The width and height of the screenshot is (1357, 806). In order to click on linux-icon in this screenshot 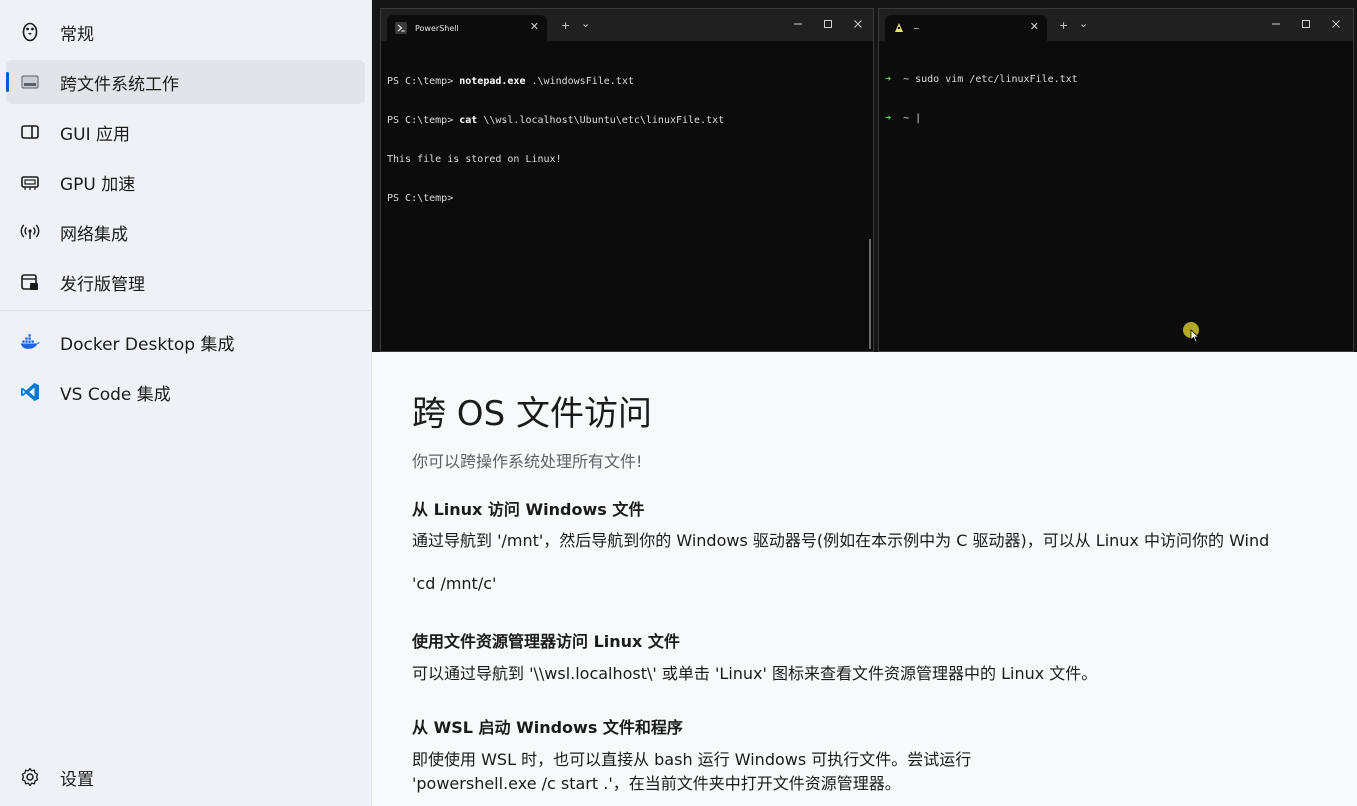, I will do `click(899, 28)`.